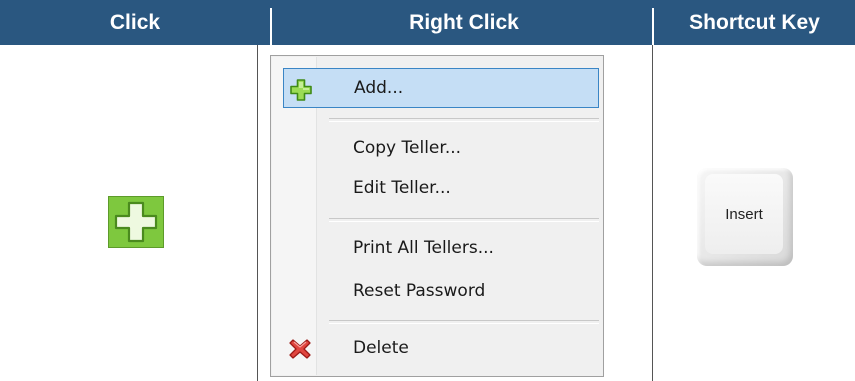 Image resolution: width=855 pixels, height=381 pixels. I want to click on menu-item-label: Delete, so click(381, 348).